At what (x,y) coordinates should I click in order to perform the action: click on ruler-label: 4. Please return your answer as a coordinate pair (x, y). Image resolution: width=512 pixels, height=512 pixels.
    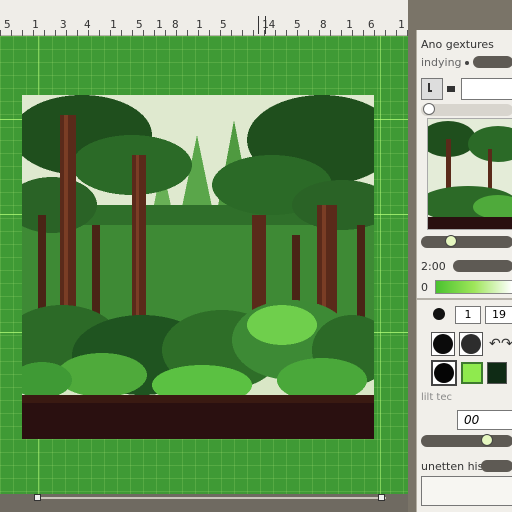
    Looking at the image, I should click on (87, 24).